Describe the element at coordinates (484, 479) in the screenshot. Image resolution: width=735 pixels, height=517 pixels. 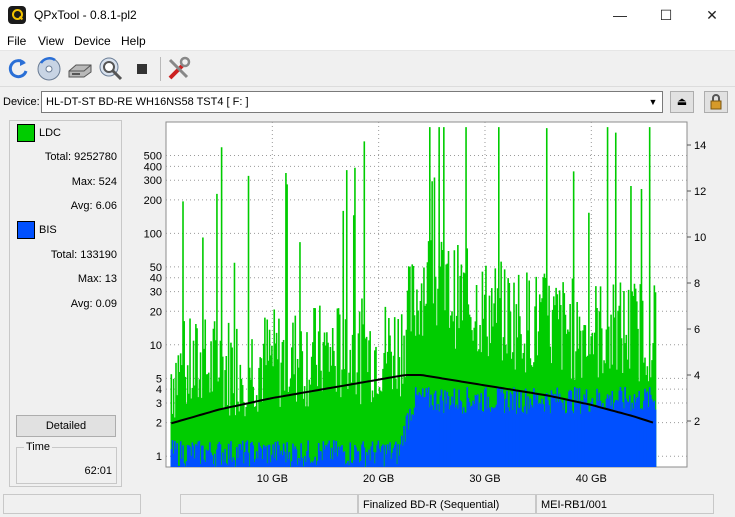
I see `x-tick-label: 30 GB` at that location.